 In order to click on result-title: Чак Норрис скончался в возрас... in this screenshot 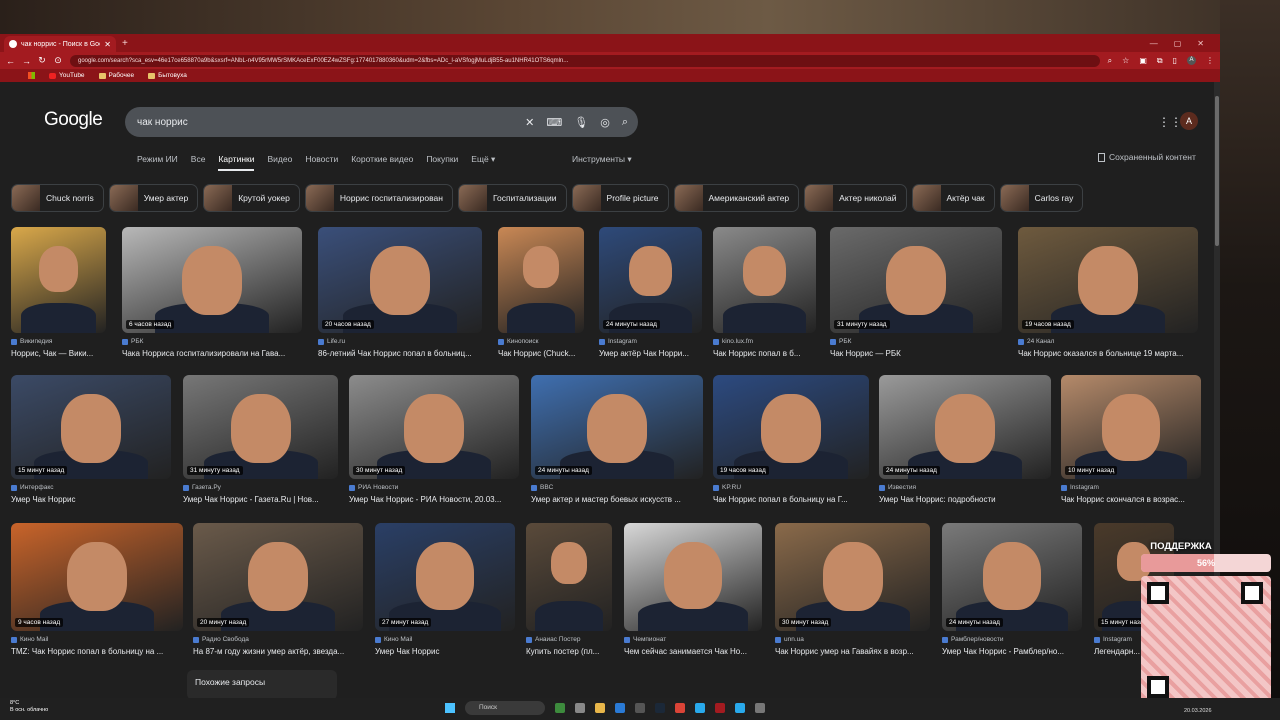, I will do `click(1131, 499)`.